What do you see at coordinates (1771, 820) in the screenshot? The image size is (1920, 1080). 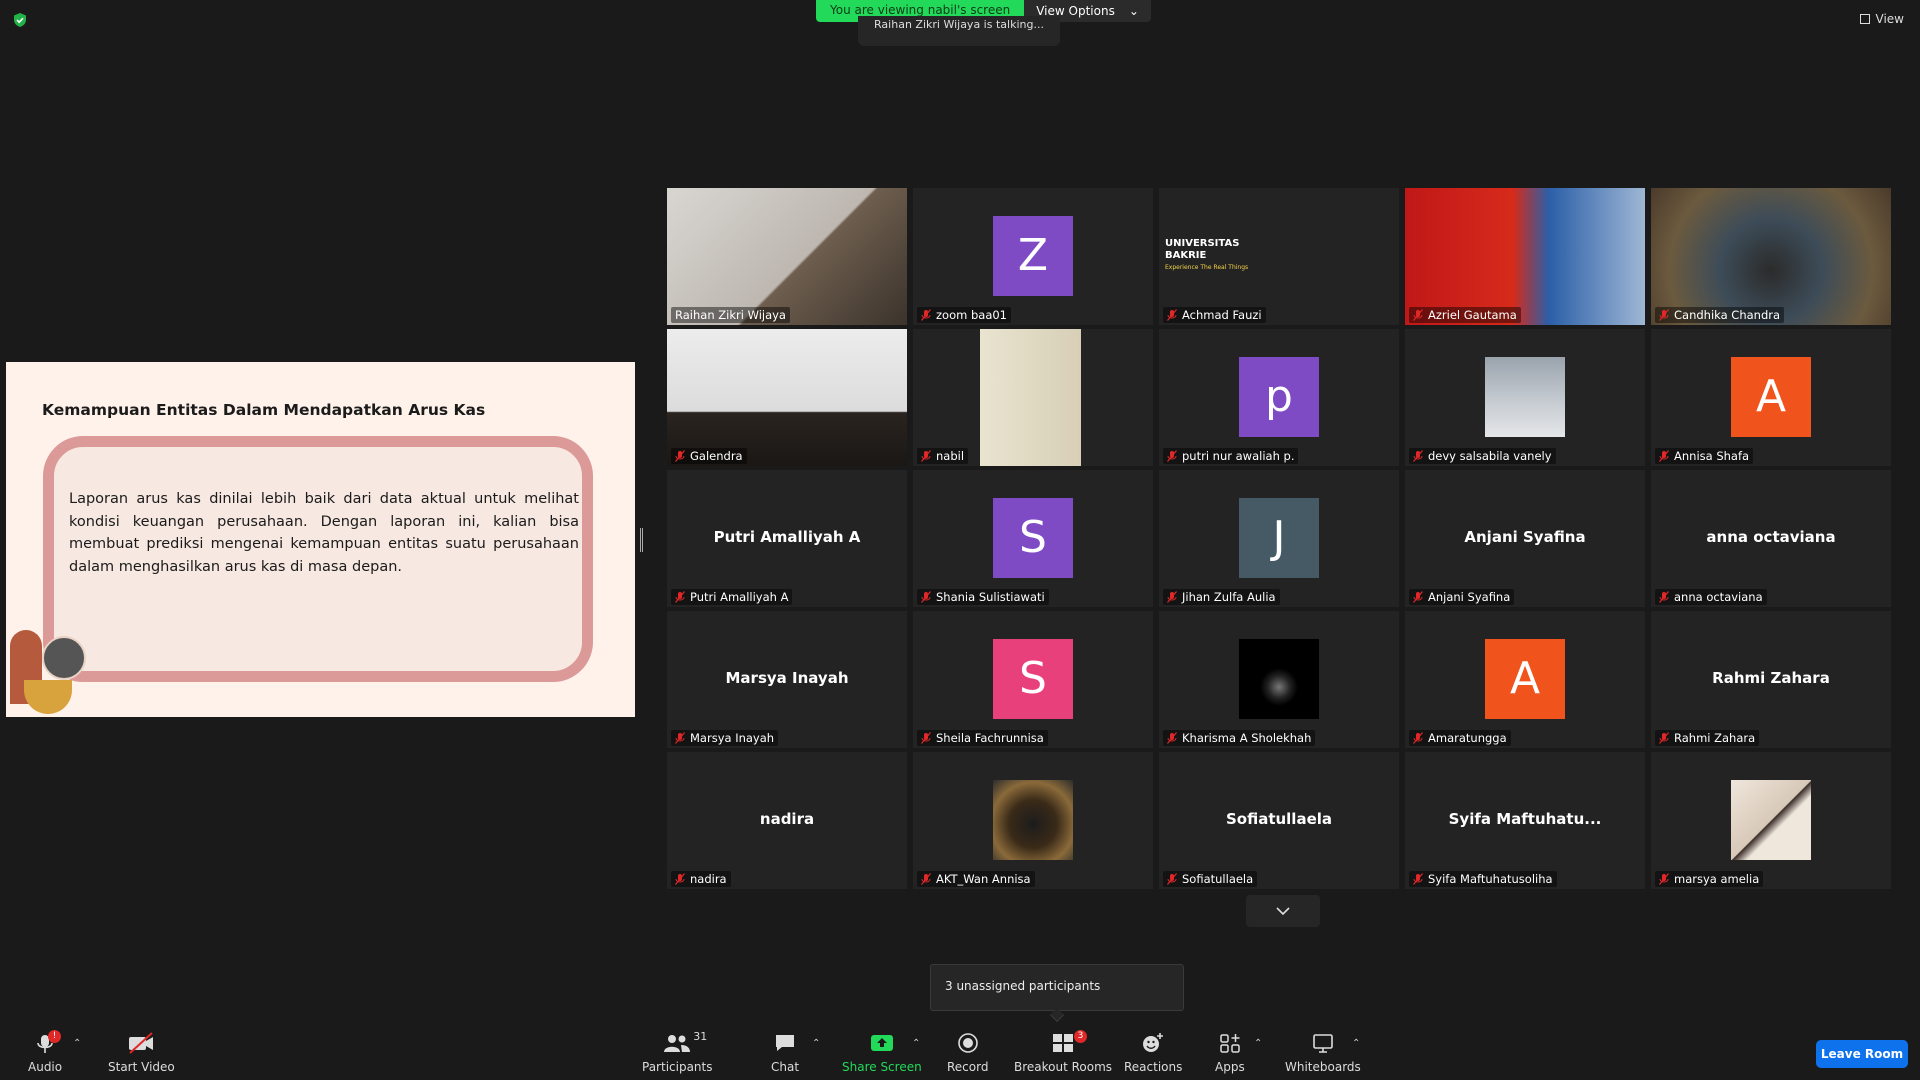 I see `participant-tile: marsya amelia` at bounding box center [1771, 820].